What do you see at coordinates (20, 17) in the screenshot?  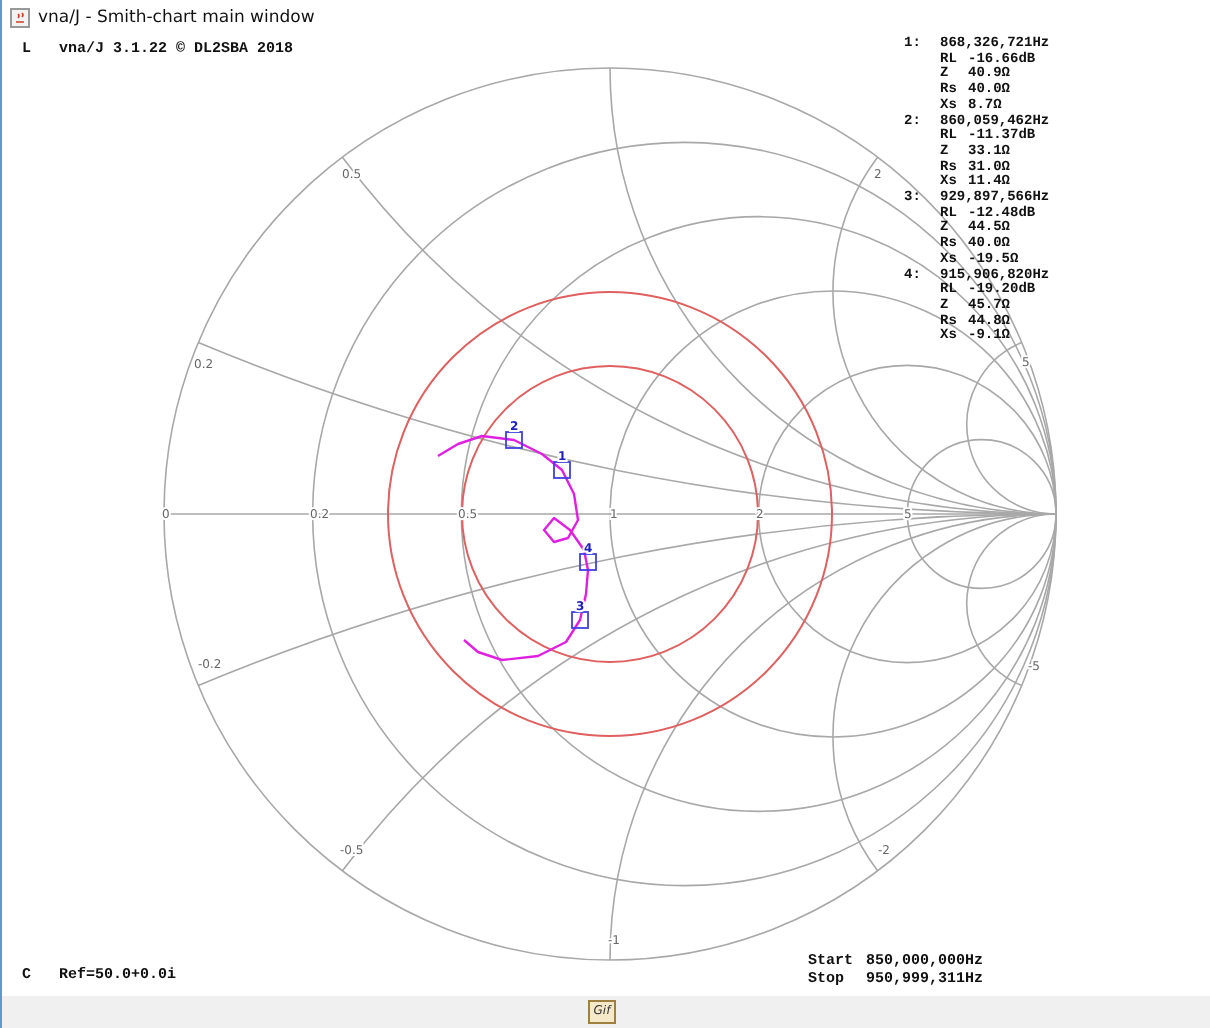 I see `app-icon` at bounding box center [20, 17].